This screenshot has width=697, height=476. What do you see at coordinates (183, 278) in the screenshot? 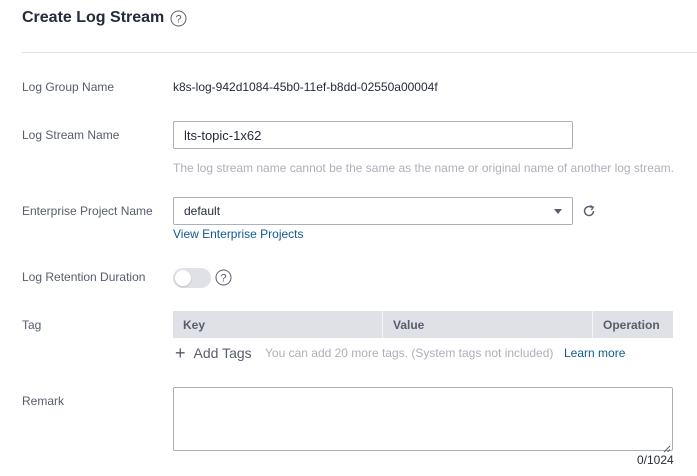
I see `toggle-knob` at bounding box center [183, 278].